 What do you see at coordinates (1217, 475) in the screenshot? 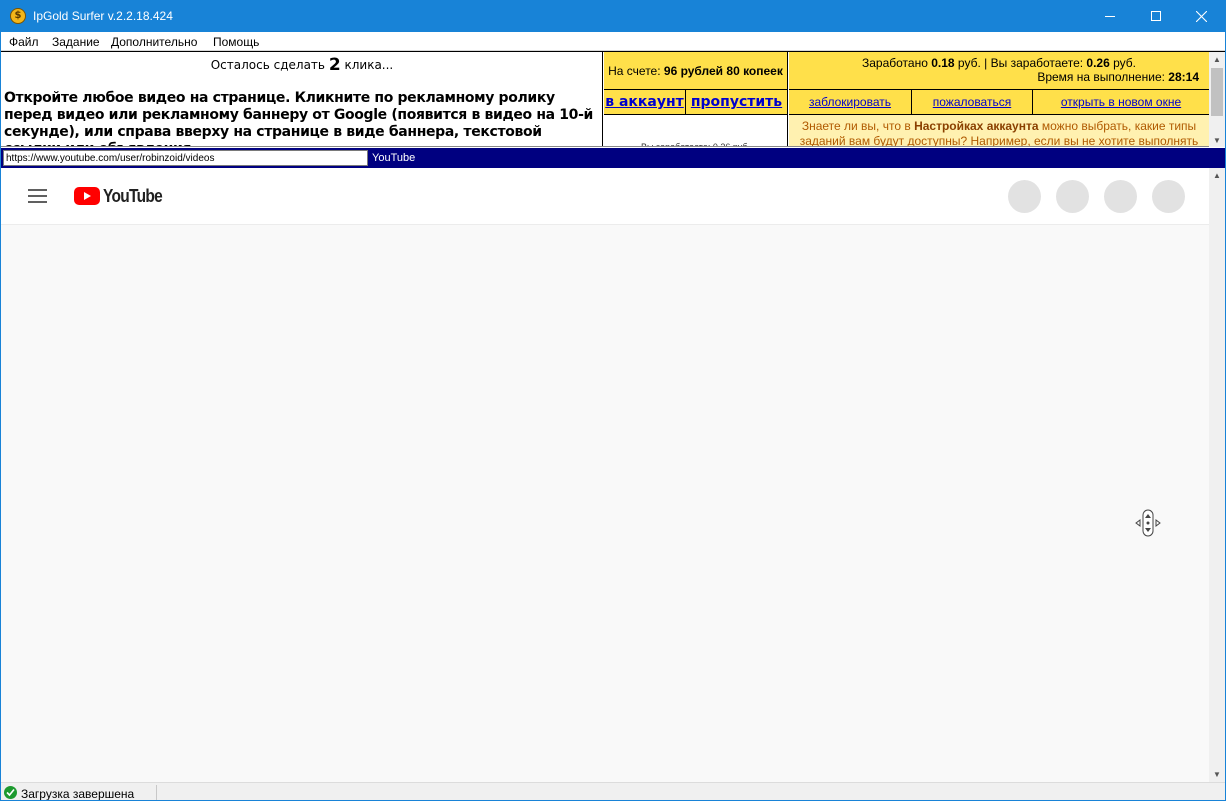
I see `browser-scrollbar: ▲ ▼` at bounding box center [1217, 475].